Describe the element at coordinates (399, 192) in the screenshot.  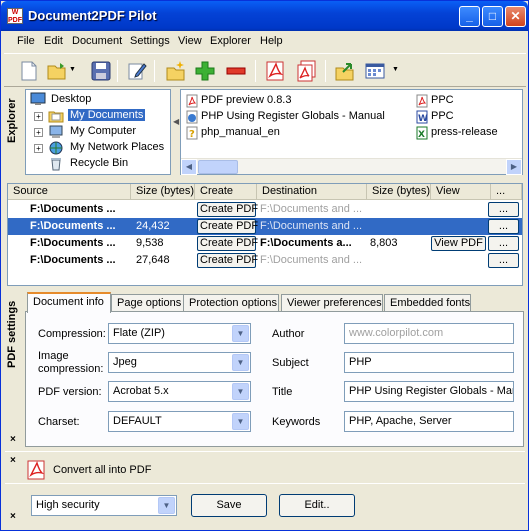
I see `col-dest-size: Size (bytes)` at that location.